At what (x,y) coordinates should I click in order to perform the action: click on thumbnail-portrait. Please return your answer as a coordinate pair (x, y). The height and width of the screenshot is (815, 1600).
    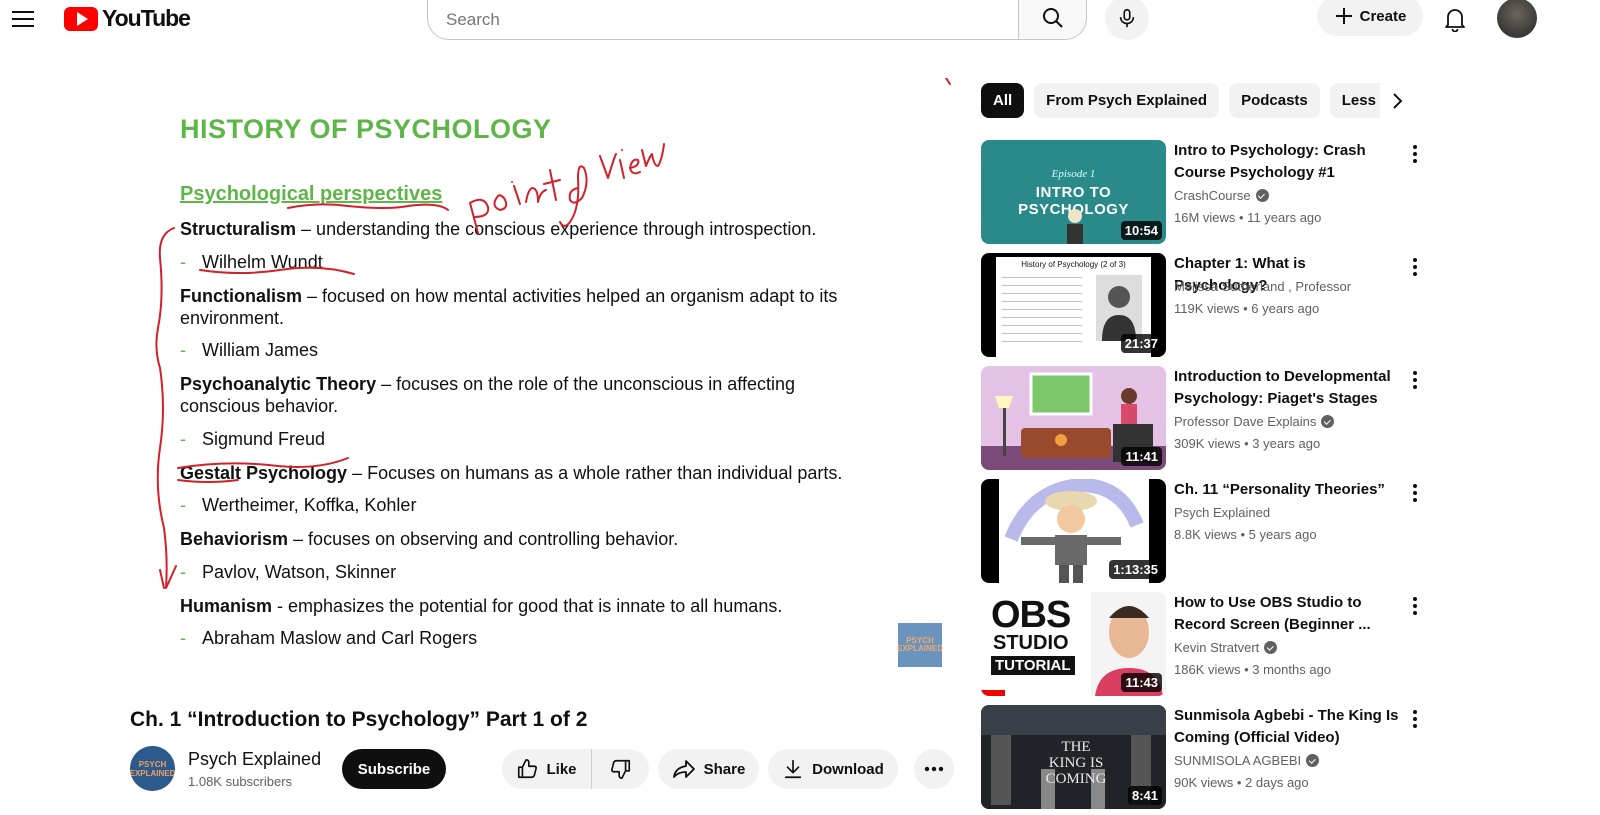
    Looking at the image, I should click on (1119, 308).